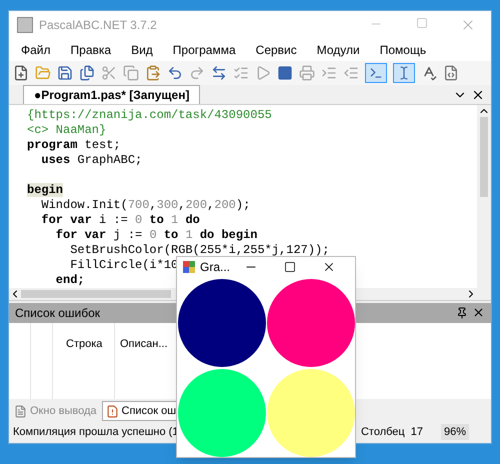  I want to click on vertical-scrollbar, so click(484, 202).